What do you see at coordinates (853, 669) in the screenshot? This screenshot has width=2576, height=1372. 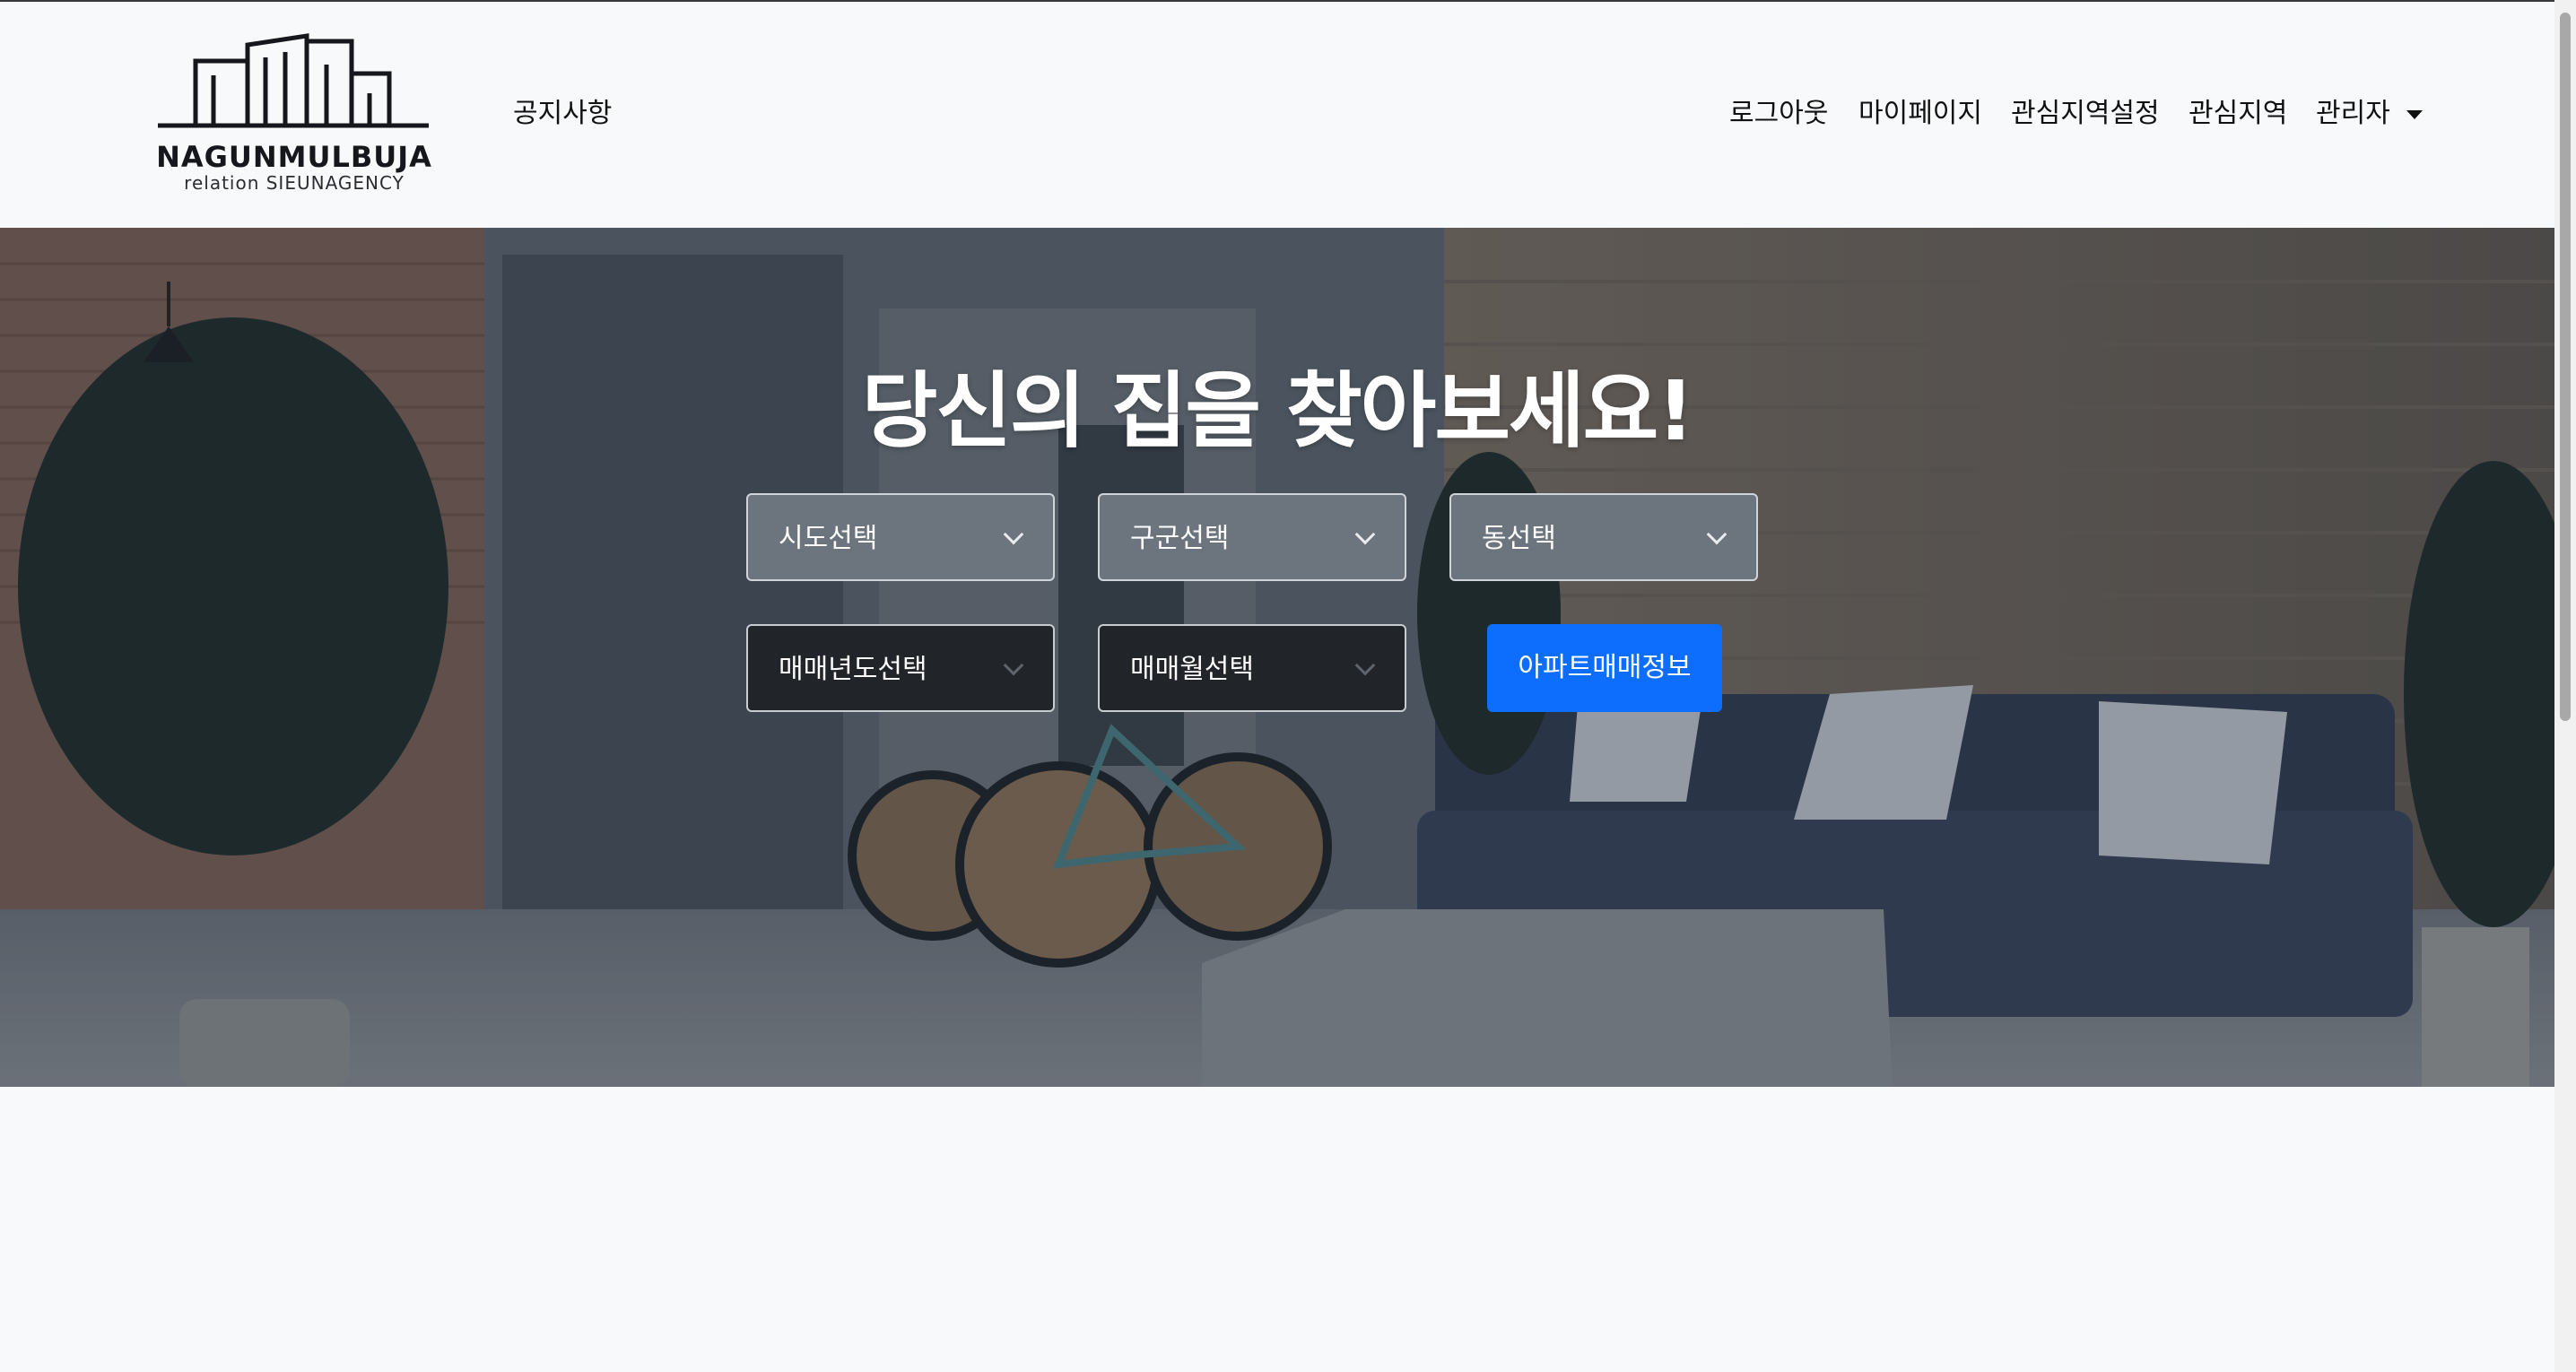 I see `select-year-label: 매매년도선택` at bounding box center [853, 669].